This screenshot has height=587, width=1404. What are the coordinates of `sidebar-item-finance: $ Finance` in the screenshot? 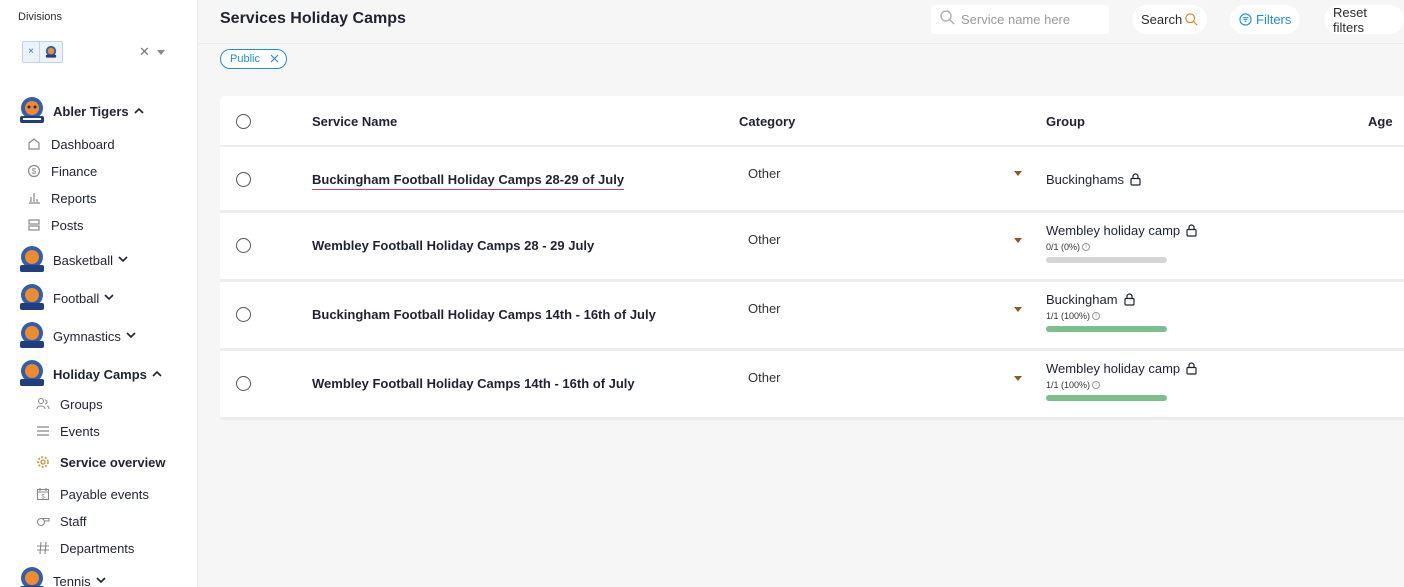 It's located at (61, 171).